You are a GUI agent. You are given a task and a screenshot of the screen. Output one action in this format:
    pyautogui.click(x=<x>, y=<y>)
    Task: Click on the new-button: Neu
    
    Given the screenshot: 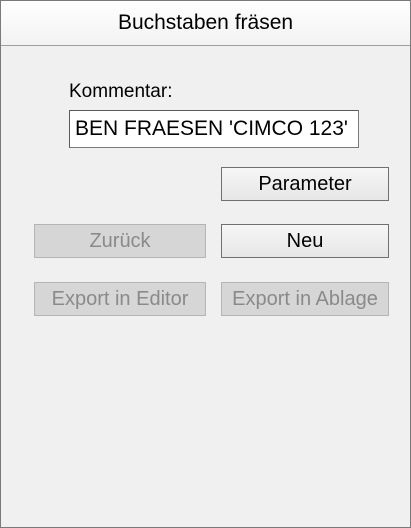 What is the action you would take?
    pyautogui.click(x=305, y=241)
    